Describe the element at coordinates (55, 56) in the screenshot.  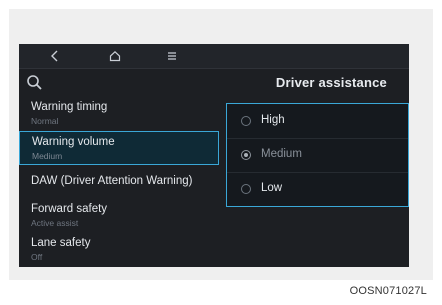
I see `back-icon` at that location.